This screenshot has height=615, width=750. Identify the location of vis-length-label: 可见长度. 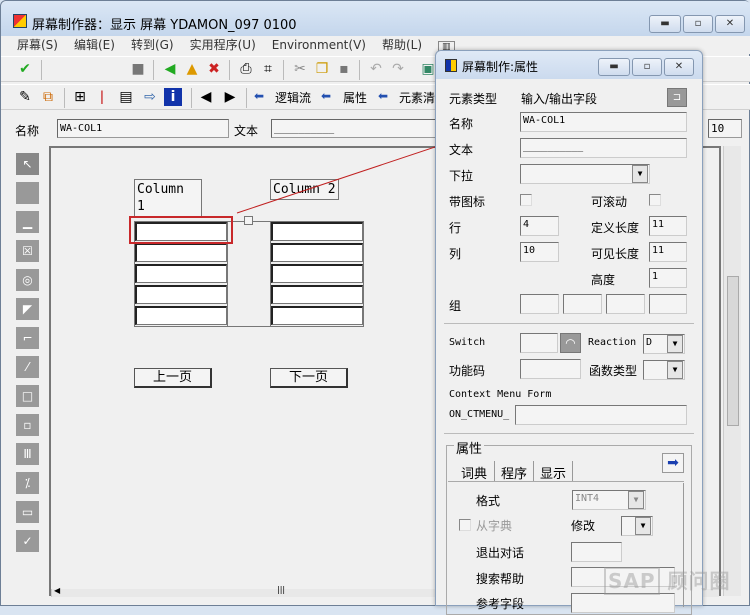
(615, 254).